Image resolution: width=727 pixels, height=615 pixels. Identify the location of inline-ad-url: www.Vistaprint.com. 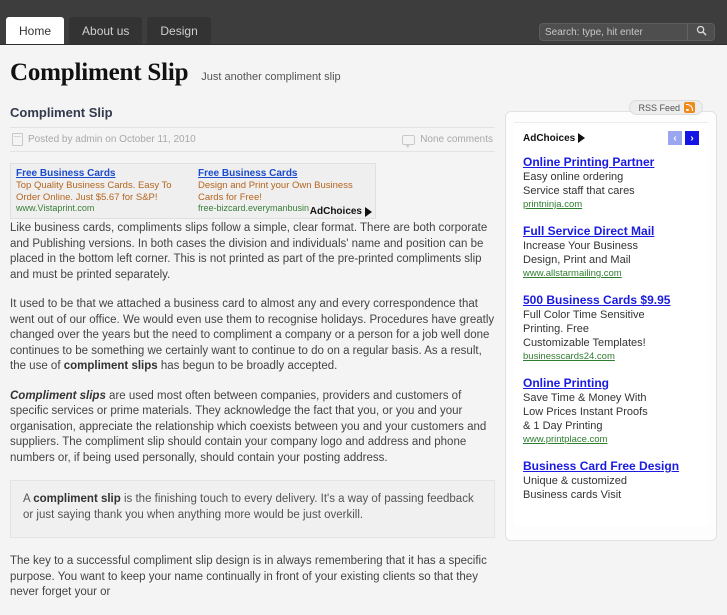
(102, 208).